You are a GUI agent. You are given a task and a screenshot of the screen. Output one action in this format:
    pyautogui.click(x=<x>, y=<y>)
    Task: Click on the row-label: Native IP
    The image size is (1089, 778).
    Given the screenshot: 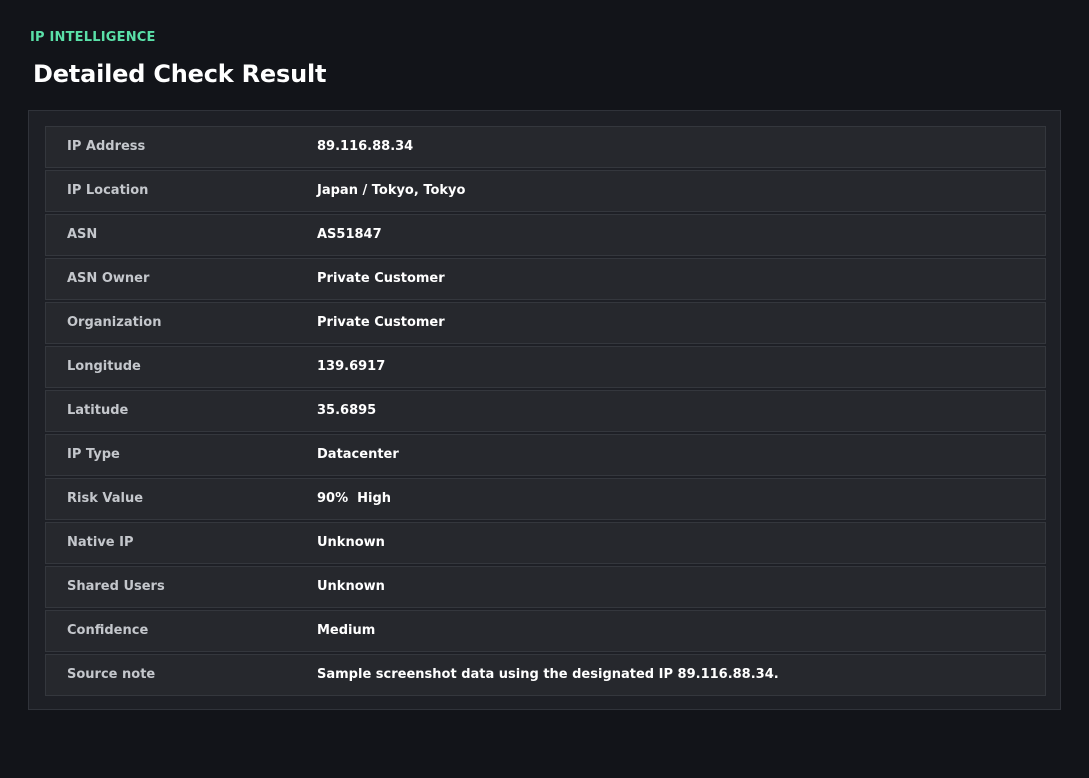 What is the action you would take?
    pyautogui.click(x=100, y=542)
    